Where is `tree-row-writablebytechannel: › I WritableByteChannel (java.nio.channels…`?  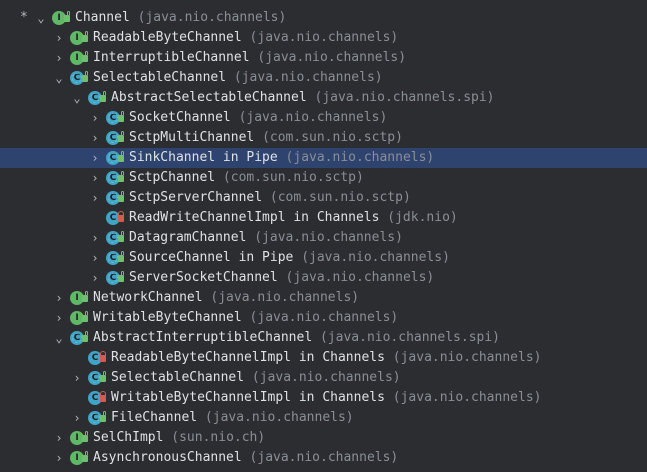
tree-row-writablebytechannel: › I WritableByteChannel (java.nio.channels… is located at coordinates (323, 318).